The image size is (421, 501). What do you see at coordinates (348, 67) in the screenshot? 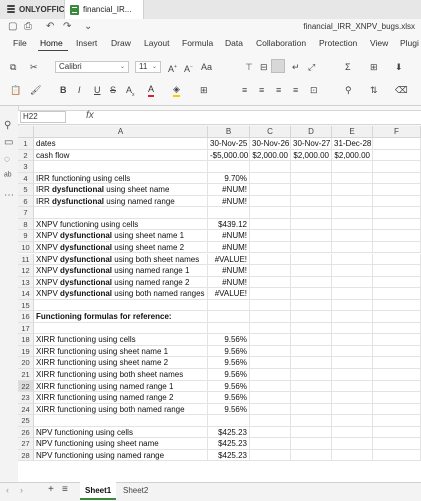
I see `sum-icon: Σ` at bounding box center [348, 67].